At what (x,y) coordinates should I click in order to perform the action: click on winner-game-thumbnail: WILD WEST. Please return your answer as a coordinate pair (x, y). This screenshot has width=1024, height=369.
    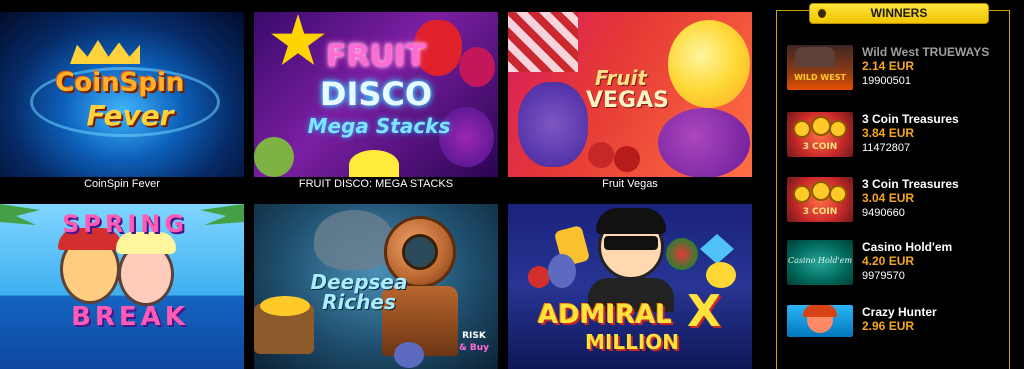
    Looking at the image, I should click on (820, 67).